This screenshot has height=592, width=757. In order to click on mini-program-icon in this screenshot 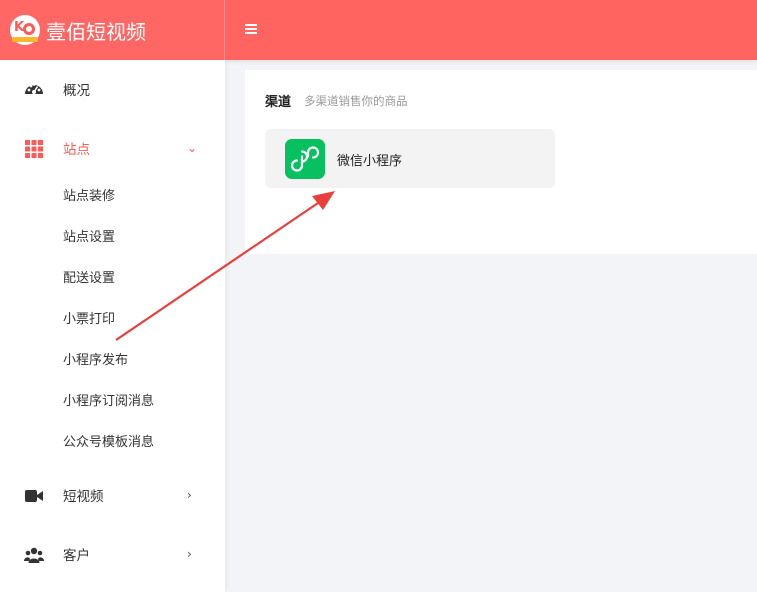, I will do `click(305, 159)`.